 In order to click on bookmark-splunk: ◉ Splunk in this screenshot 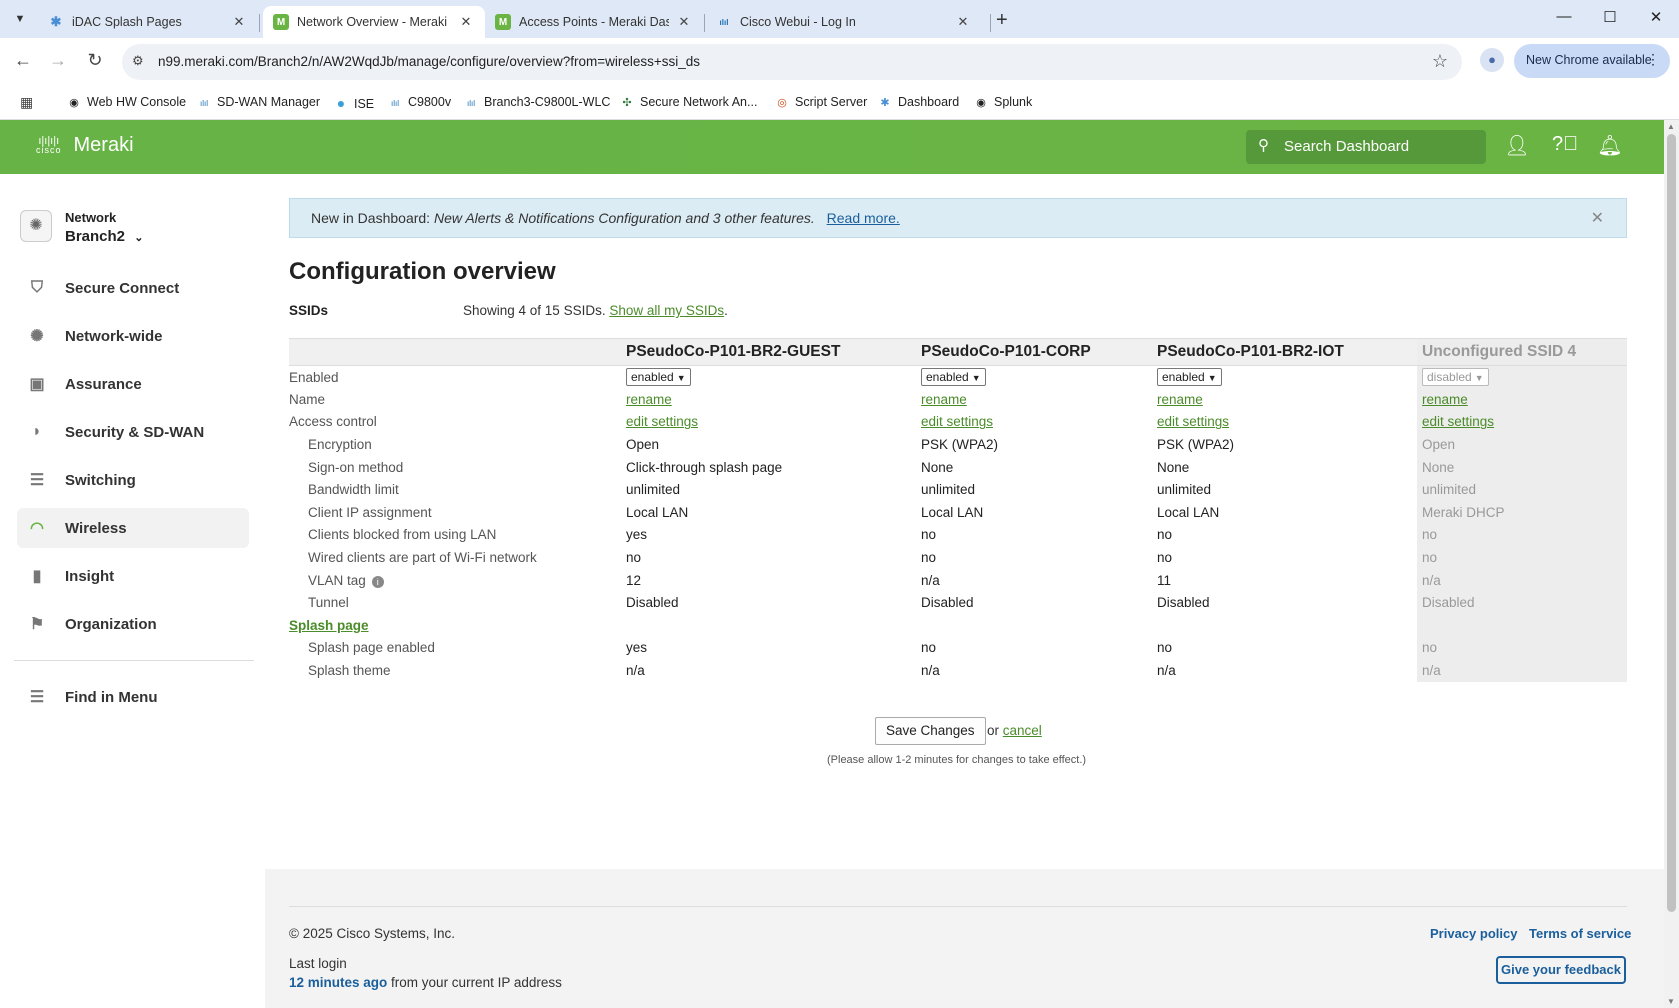, I will do `click(1002, 102)`.